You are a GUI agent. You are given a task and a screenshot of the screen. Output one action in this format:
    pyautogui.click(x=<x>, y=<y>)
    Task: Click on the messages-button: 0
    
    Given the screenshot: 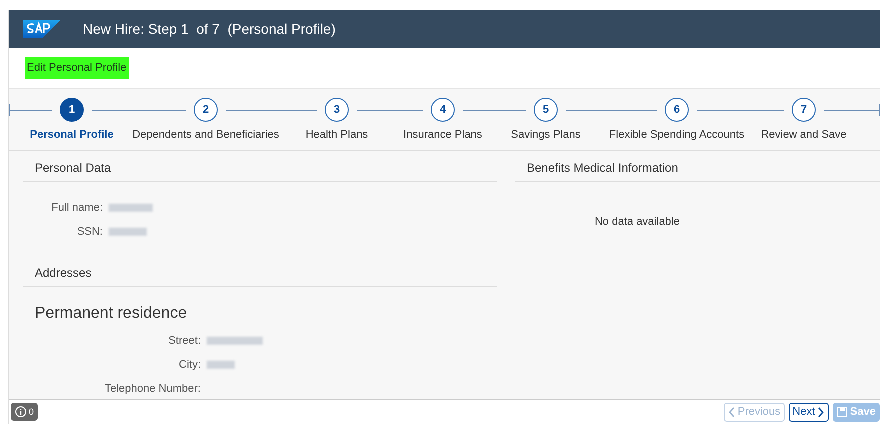 What is the action you would take?
    pyautogui.click(x=24, y=412)
    